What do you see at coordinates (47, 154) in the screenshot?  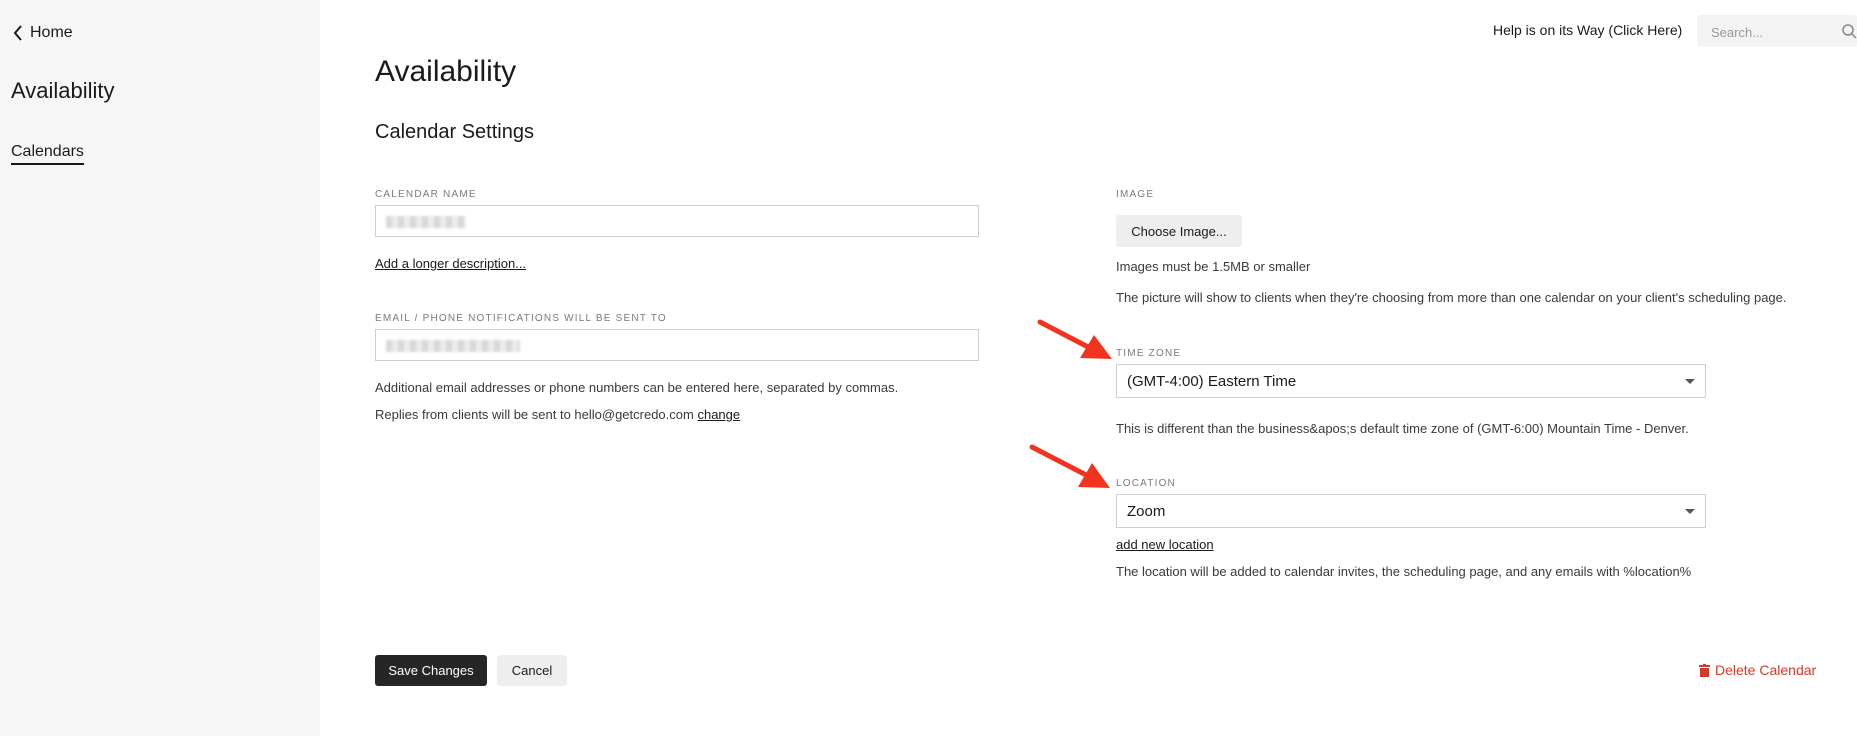 I see `sidebar-item-calendars: Calendars` at bounding box center [47, 154].